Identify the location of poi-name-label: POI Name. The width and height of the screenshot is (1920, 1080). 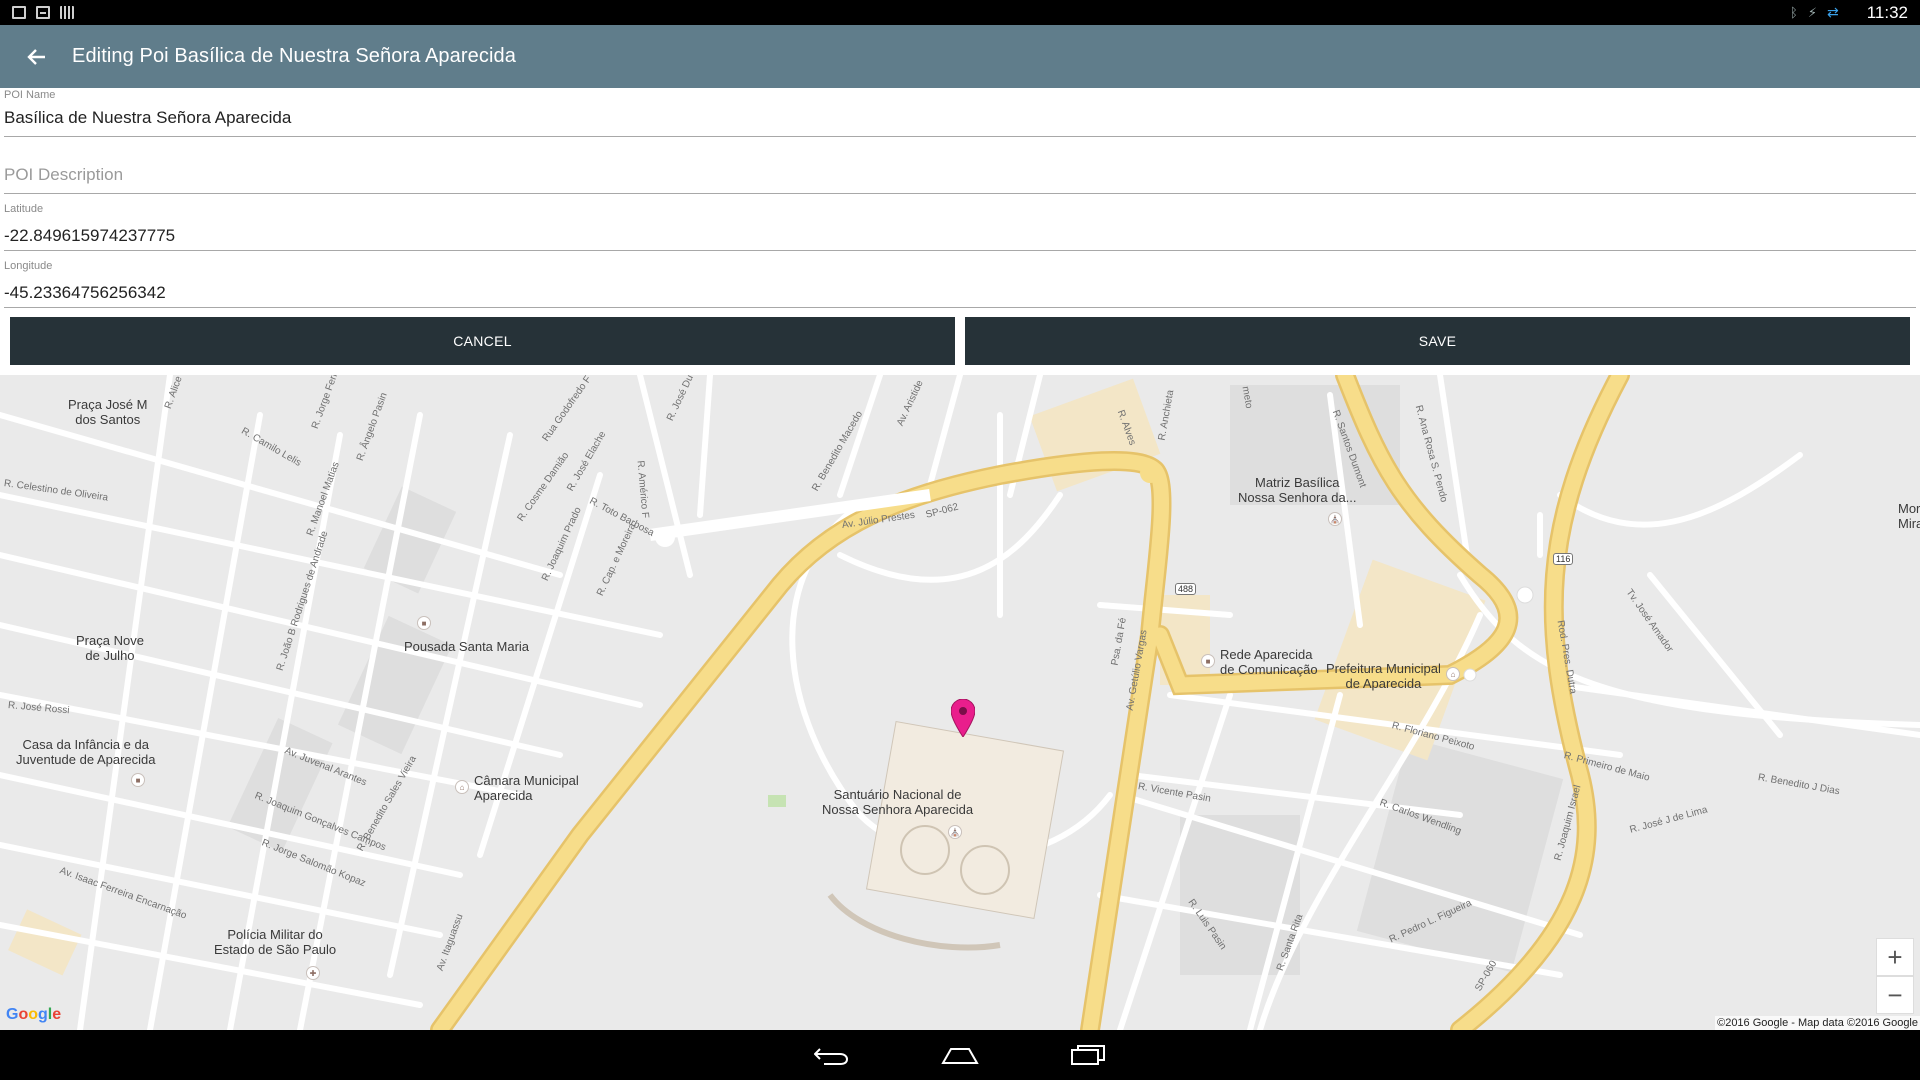
(30, 95).